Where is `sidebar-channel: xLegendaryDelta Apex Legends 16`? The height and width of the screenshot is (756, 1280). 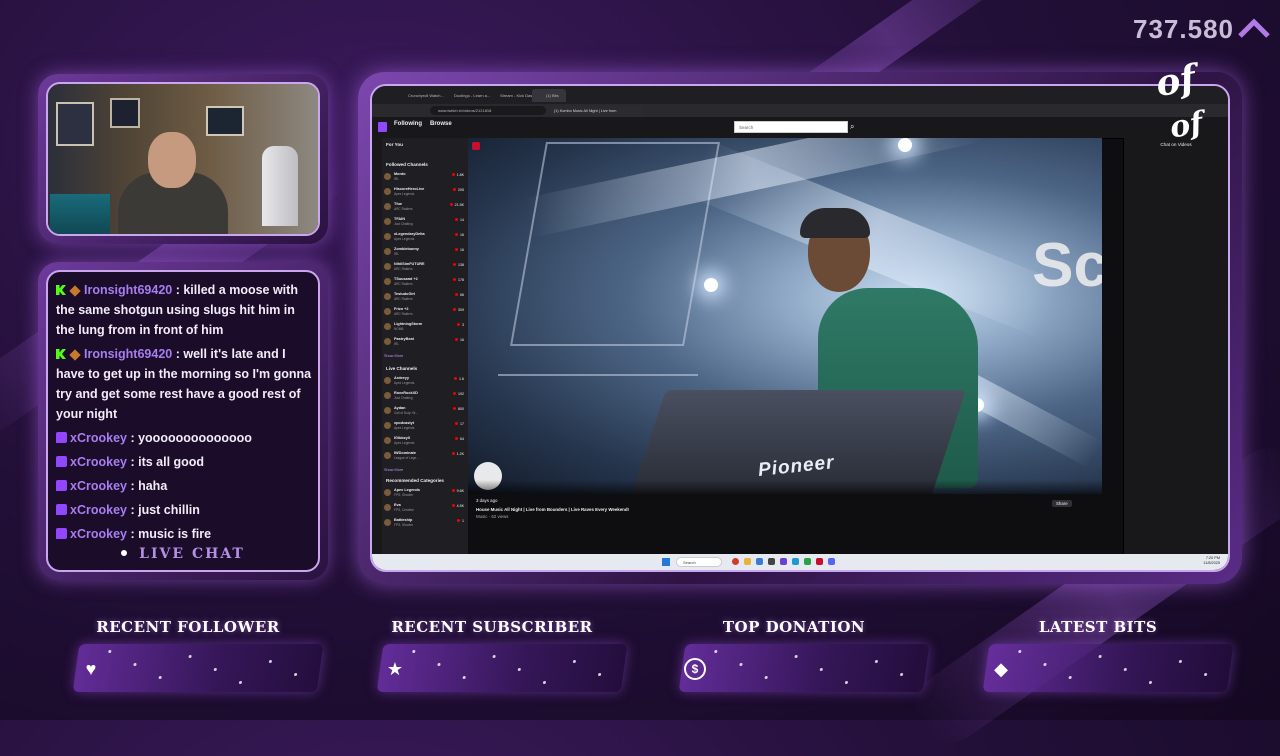
sidebar-channel: xLegendaryDelta Apex Legends 16 is located at coordinates (425, 237).